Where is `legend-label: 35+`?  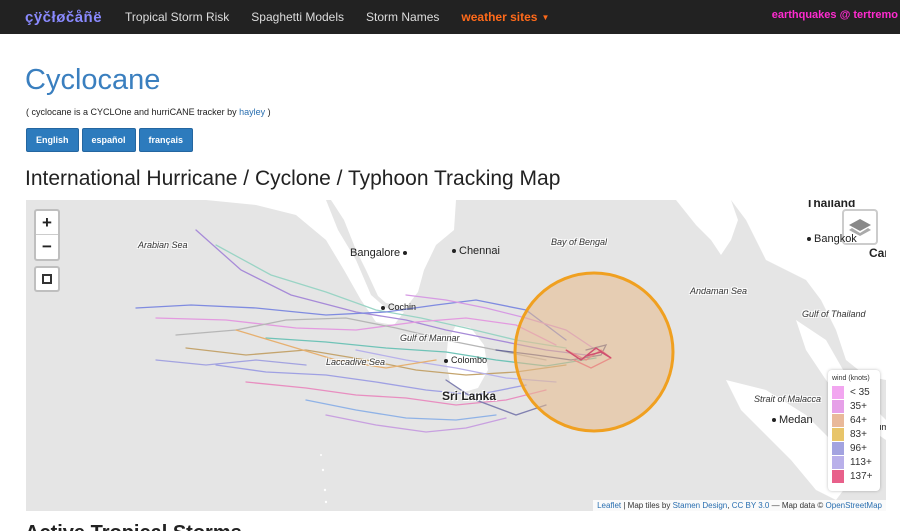 legend-label: 35+ is located at coordinates (858, 406).